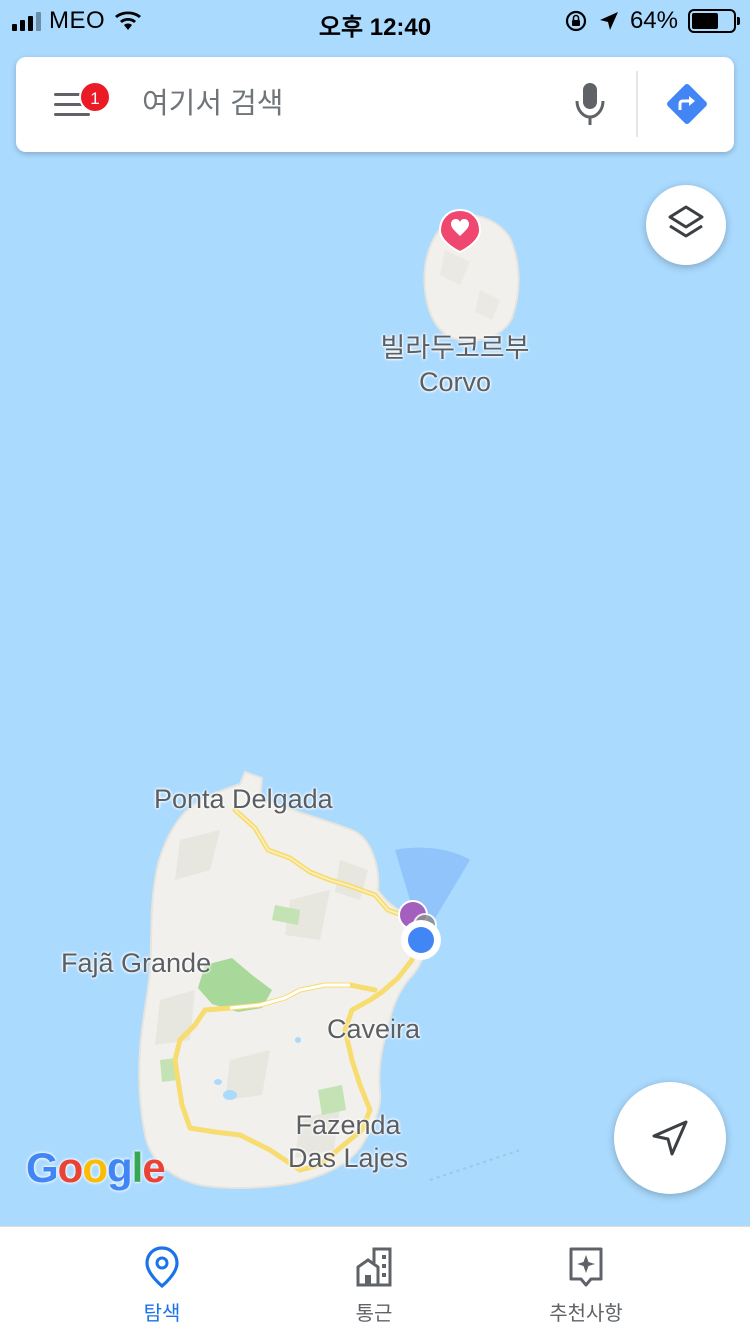 This screenshot has height=1334, width=750. Describe the element at coordinates (455, 362) in the screenshot. I see `island-label-corvo: 빌라두코르부 Corvo` at that location.